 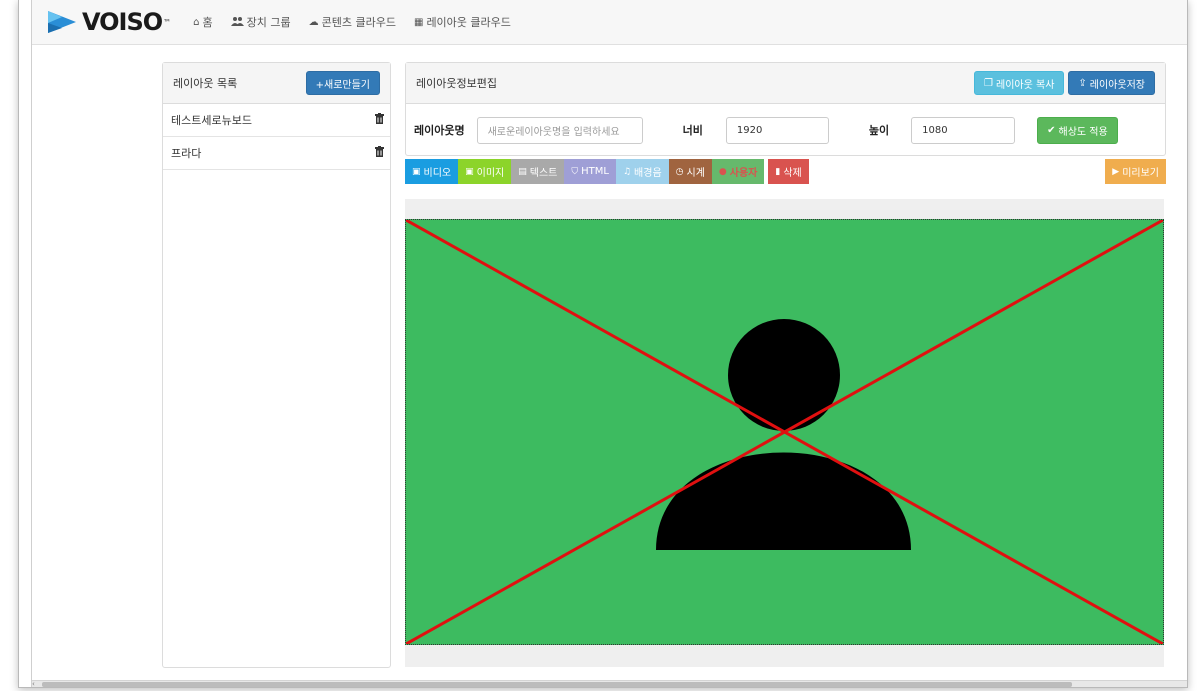 What do you see at coordinates (268, 22) in the screenshot?
I see `nav-device-group-label: 장치 그룹` at bounding box center [268, 22].